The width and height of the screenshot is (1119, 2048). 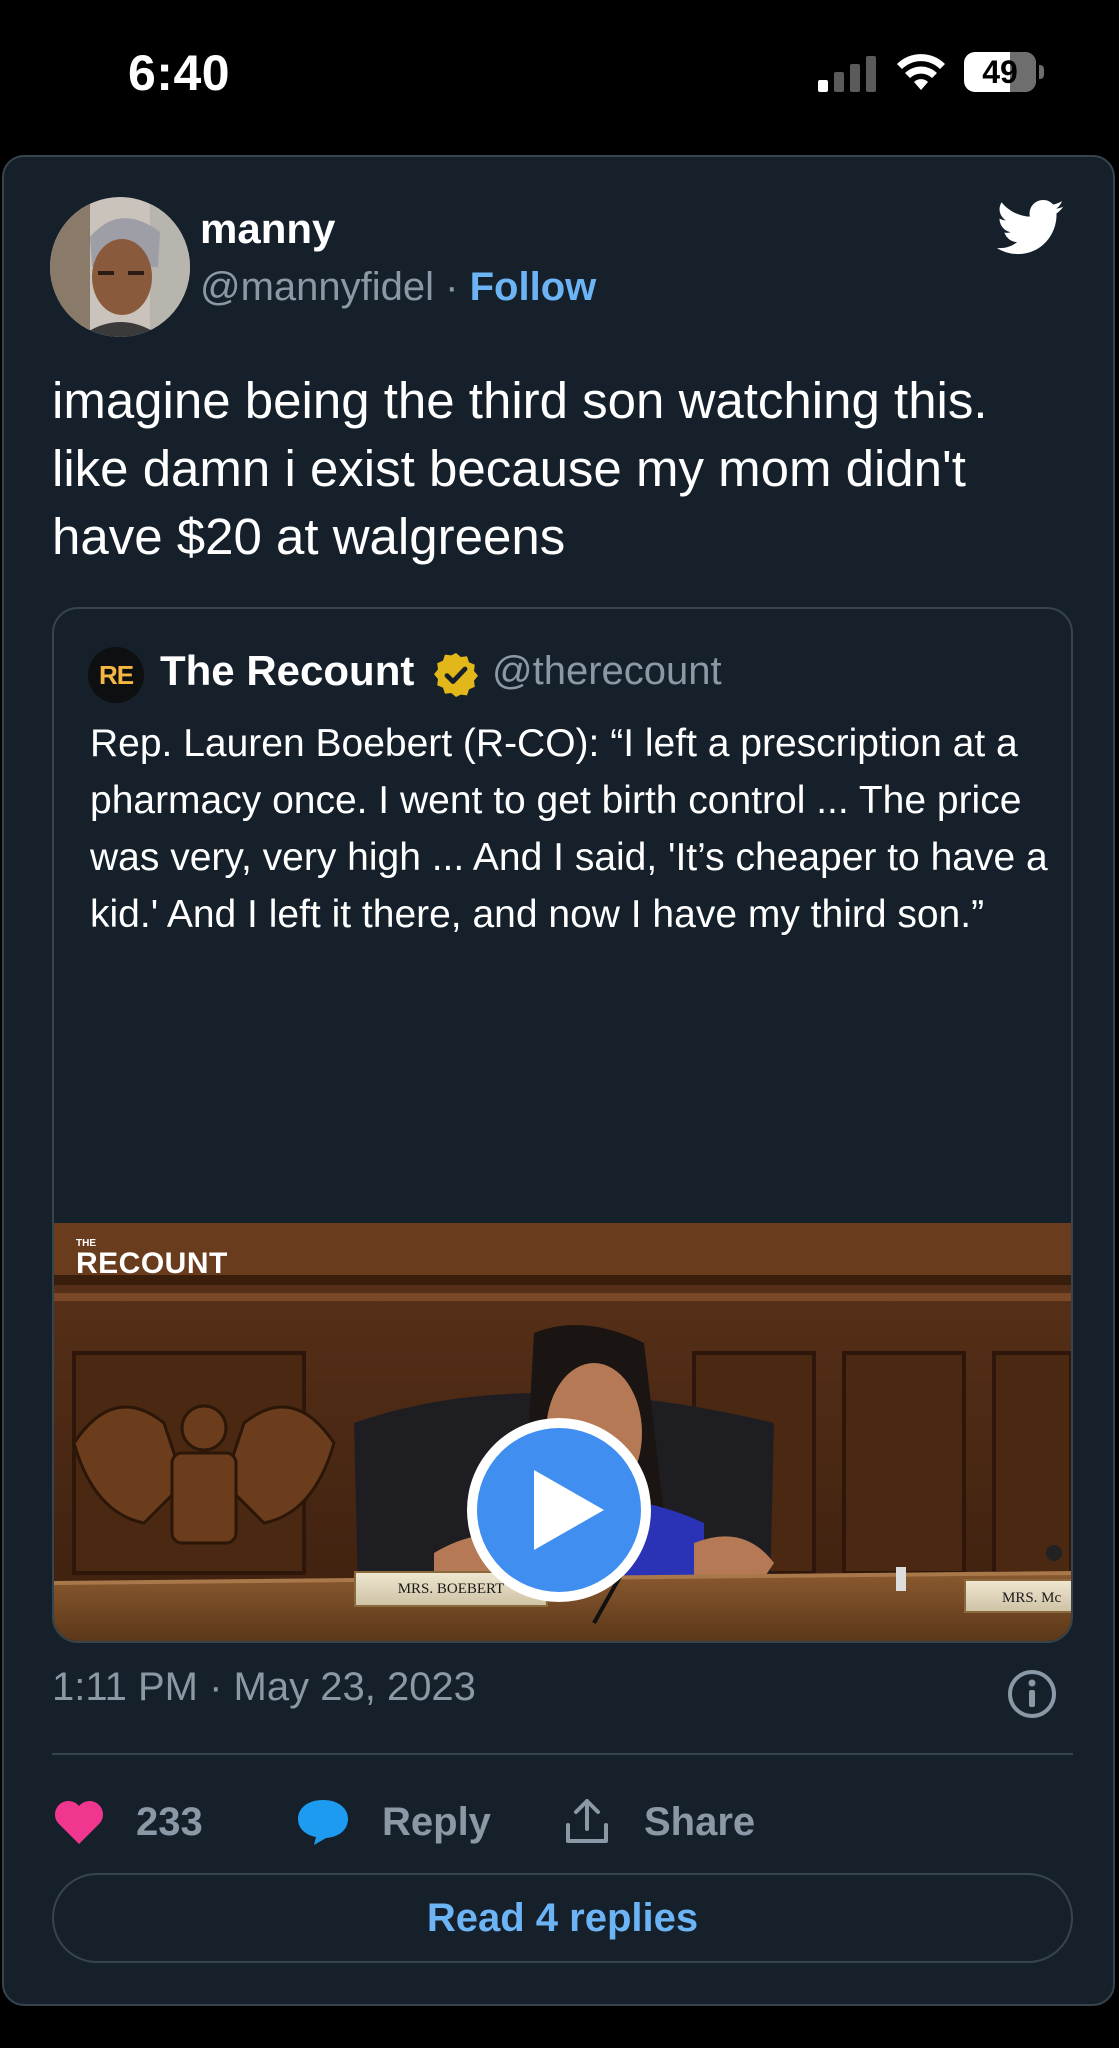 I want to click on avatar-image, so click(x=120, y=267).